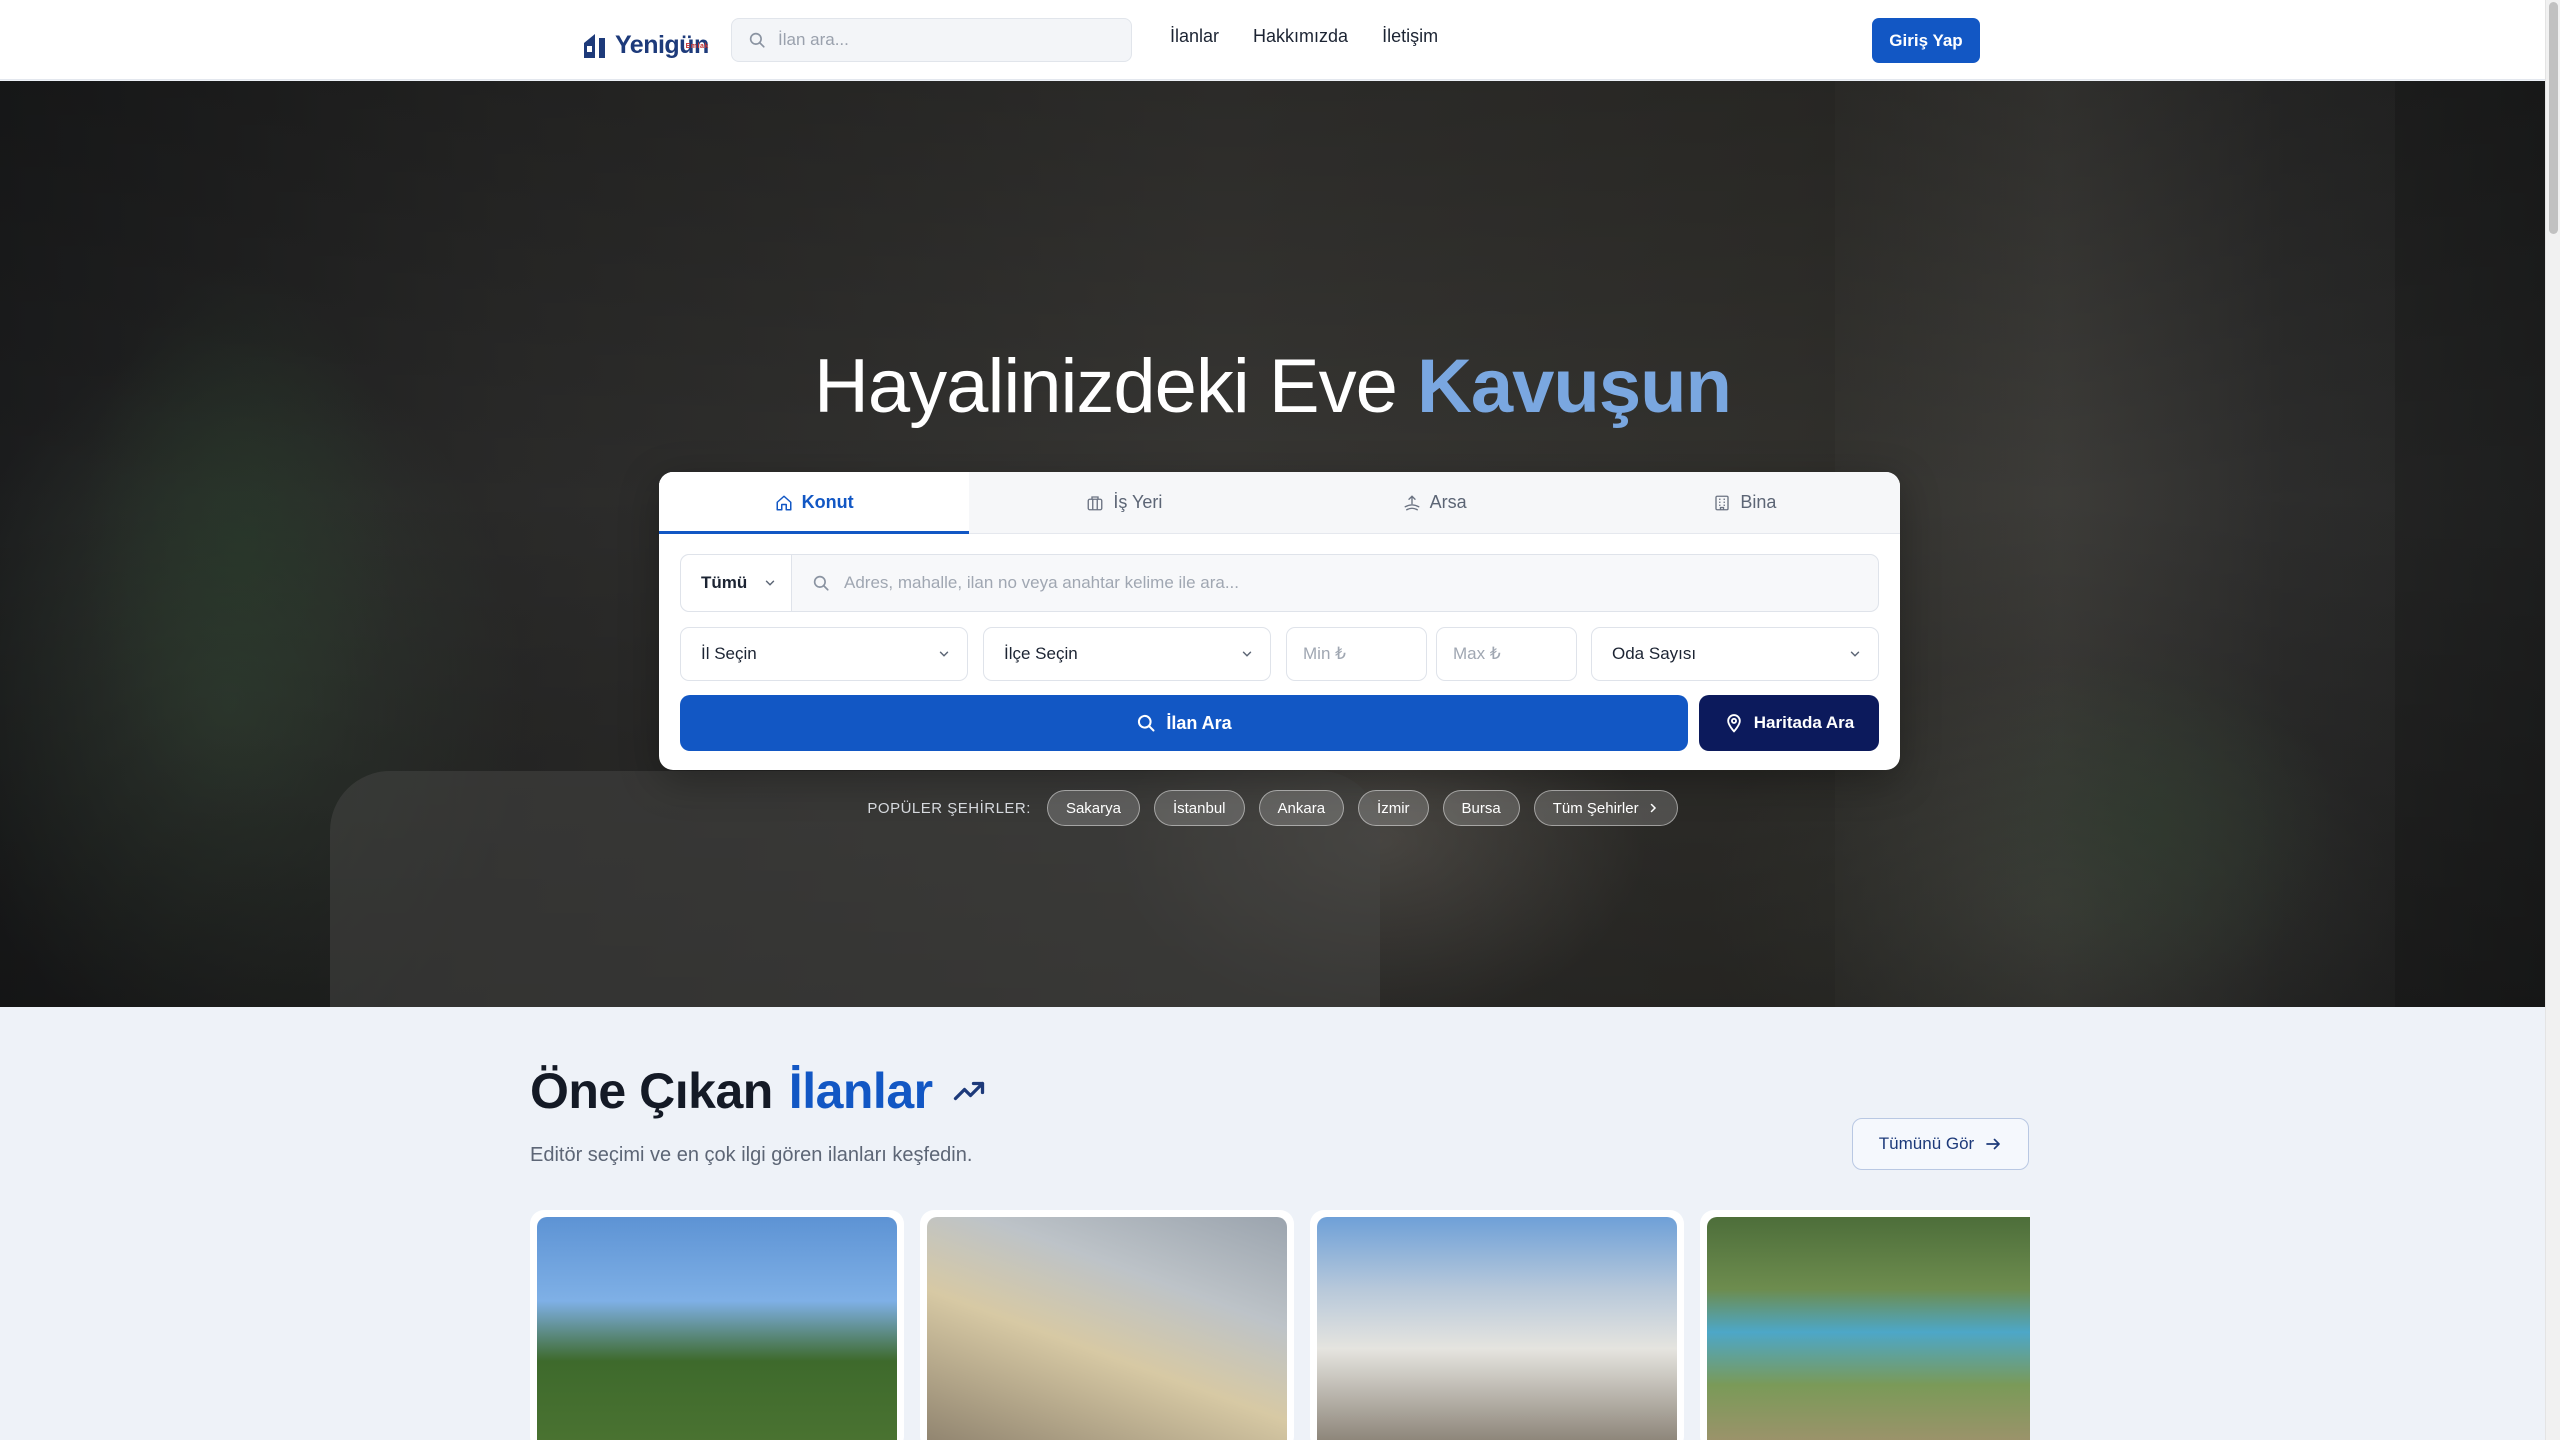 Image resolution: width=2560 pixels, height=1440 pixels. What do you see at coordinates (860, 1091) in the screenshot?
I see `featured-title-accent: İlanlar` at bounding box center [860, 1091].